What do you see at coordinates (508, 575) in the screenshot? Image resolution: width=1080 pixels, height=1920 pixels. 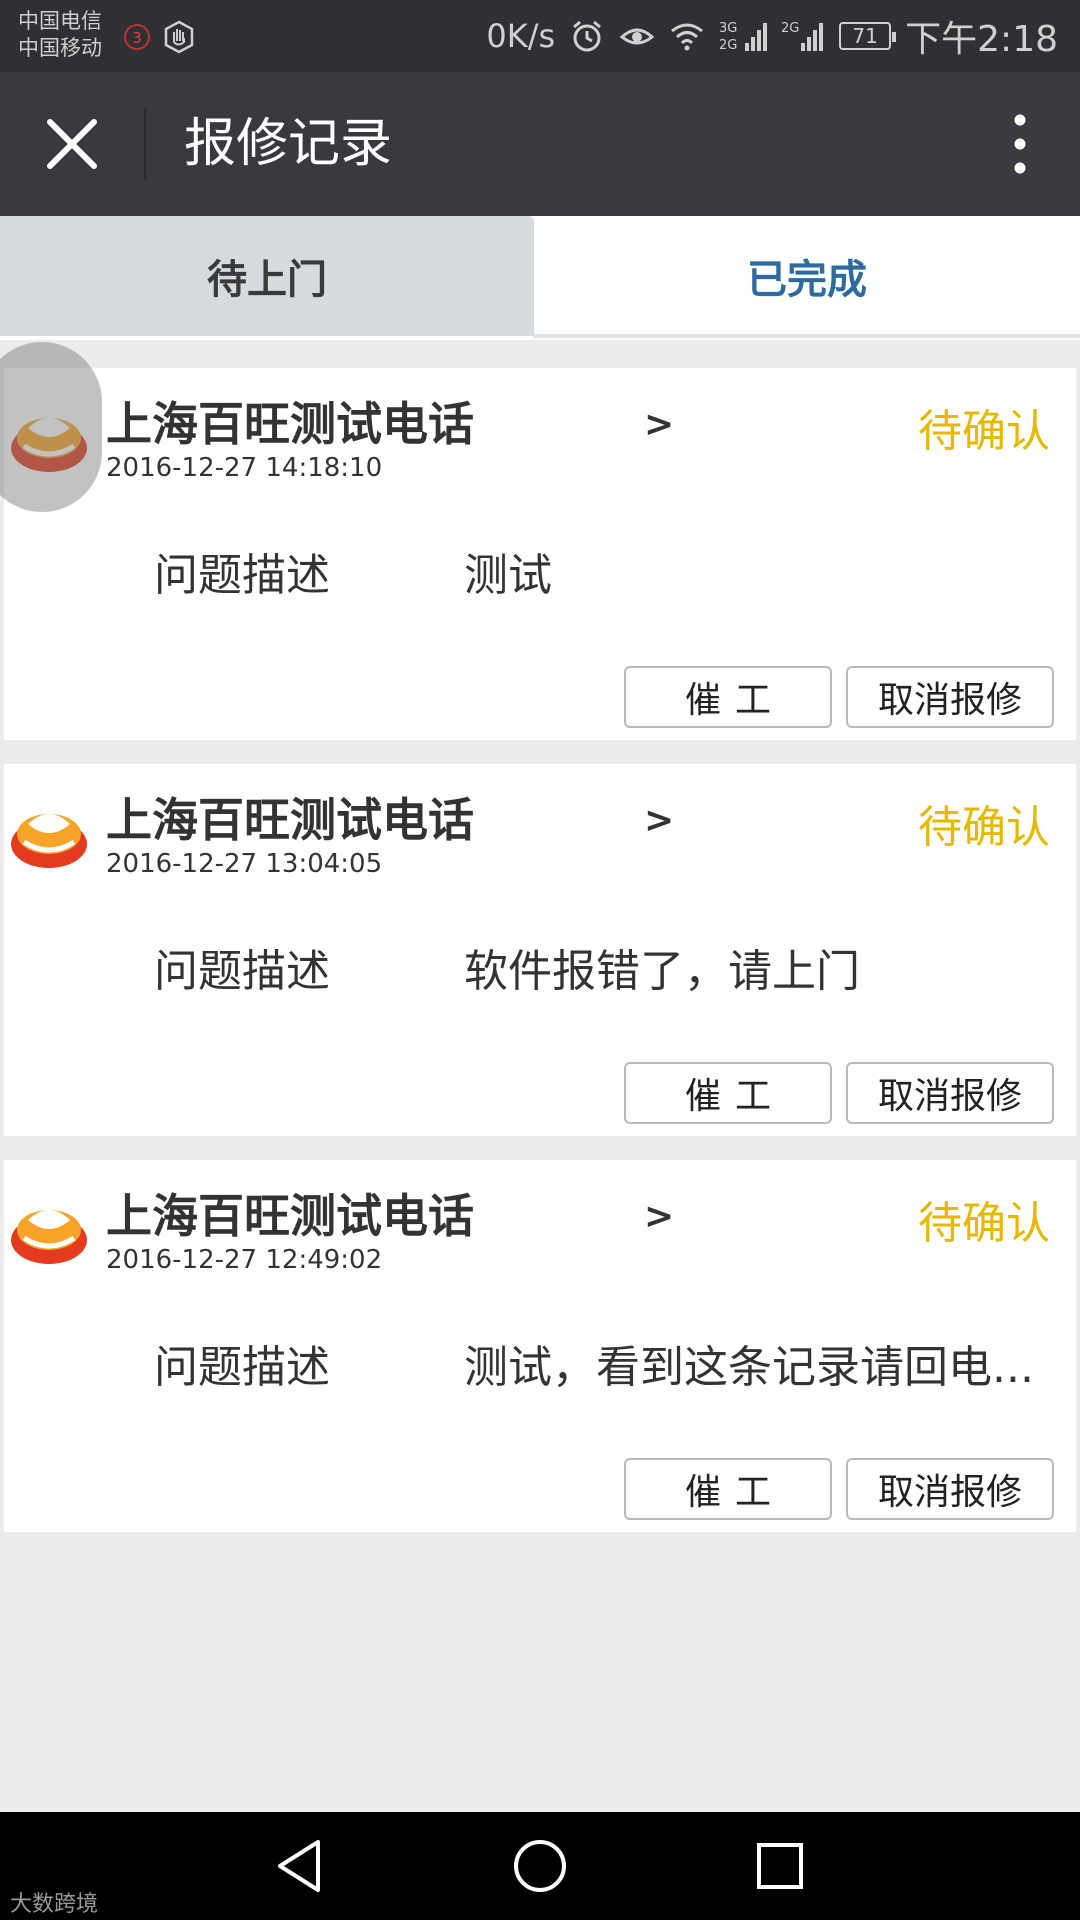 I see `description-value: 测试` at bounding box center [508, 575].